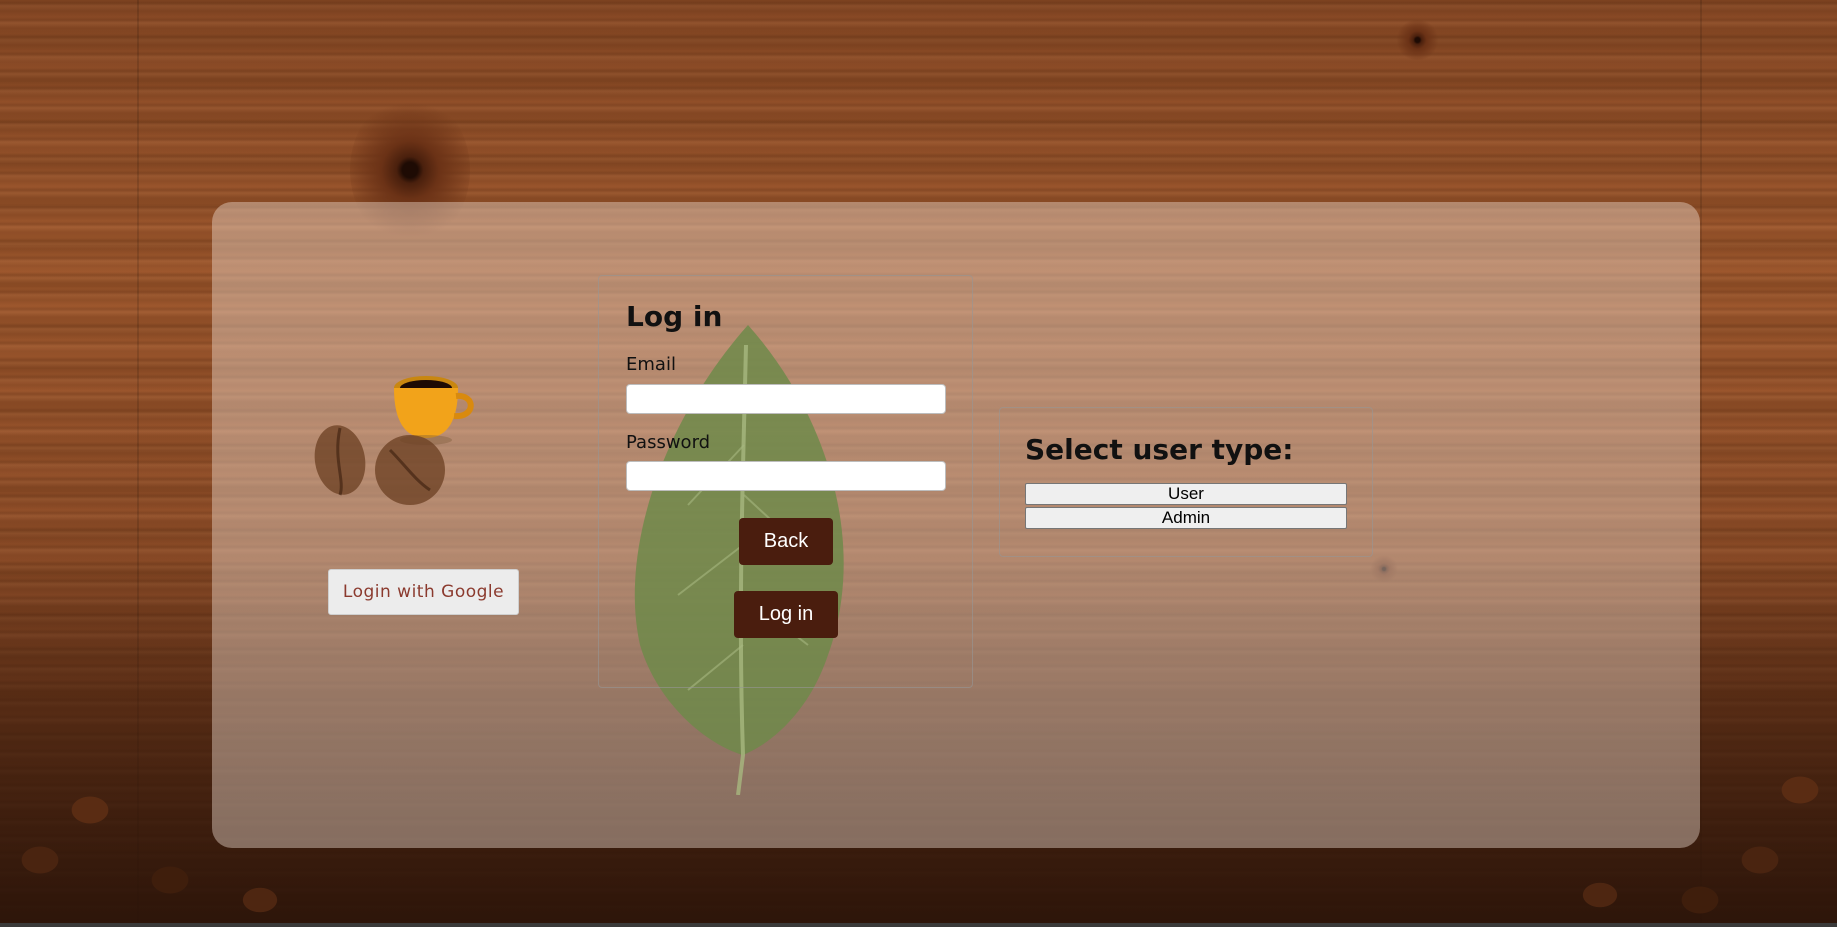 The height and width of the screenshot is (927, 1837). What do you see at coordinates (786, 476) in the screenshot?
I see `password-field` at bounding box center [786, 476].